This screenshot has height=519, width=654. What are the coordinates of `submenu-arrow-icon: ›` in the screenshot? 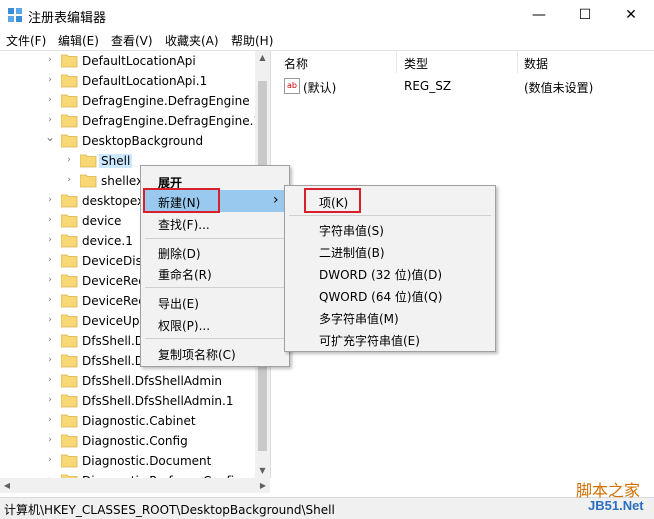 It's located at (276, 200).